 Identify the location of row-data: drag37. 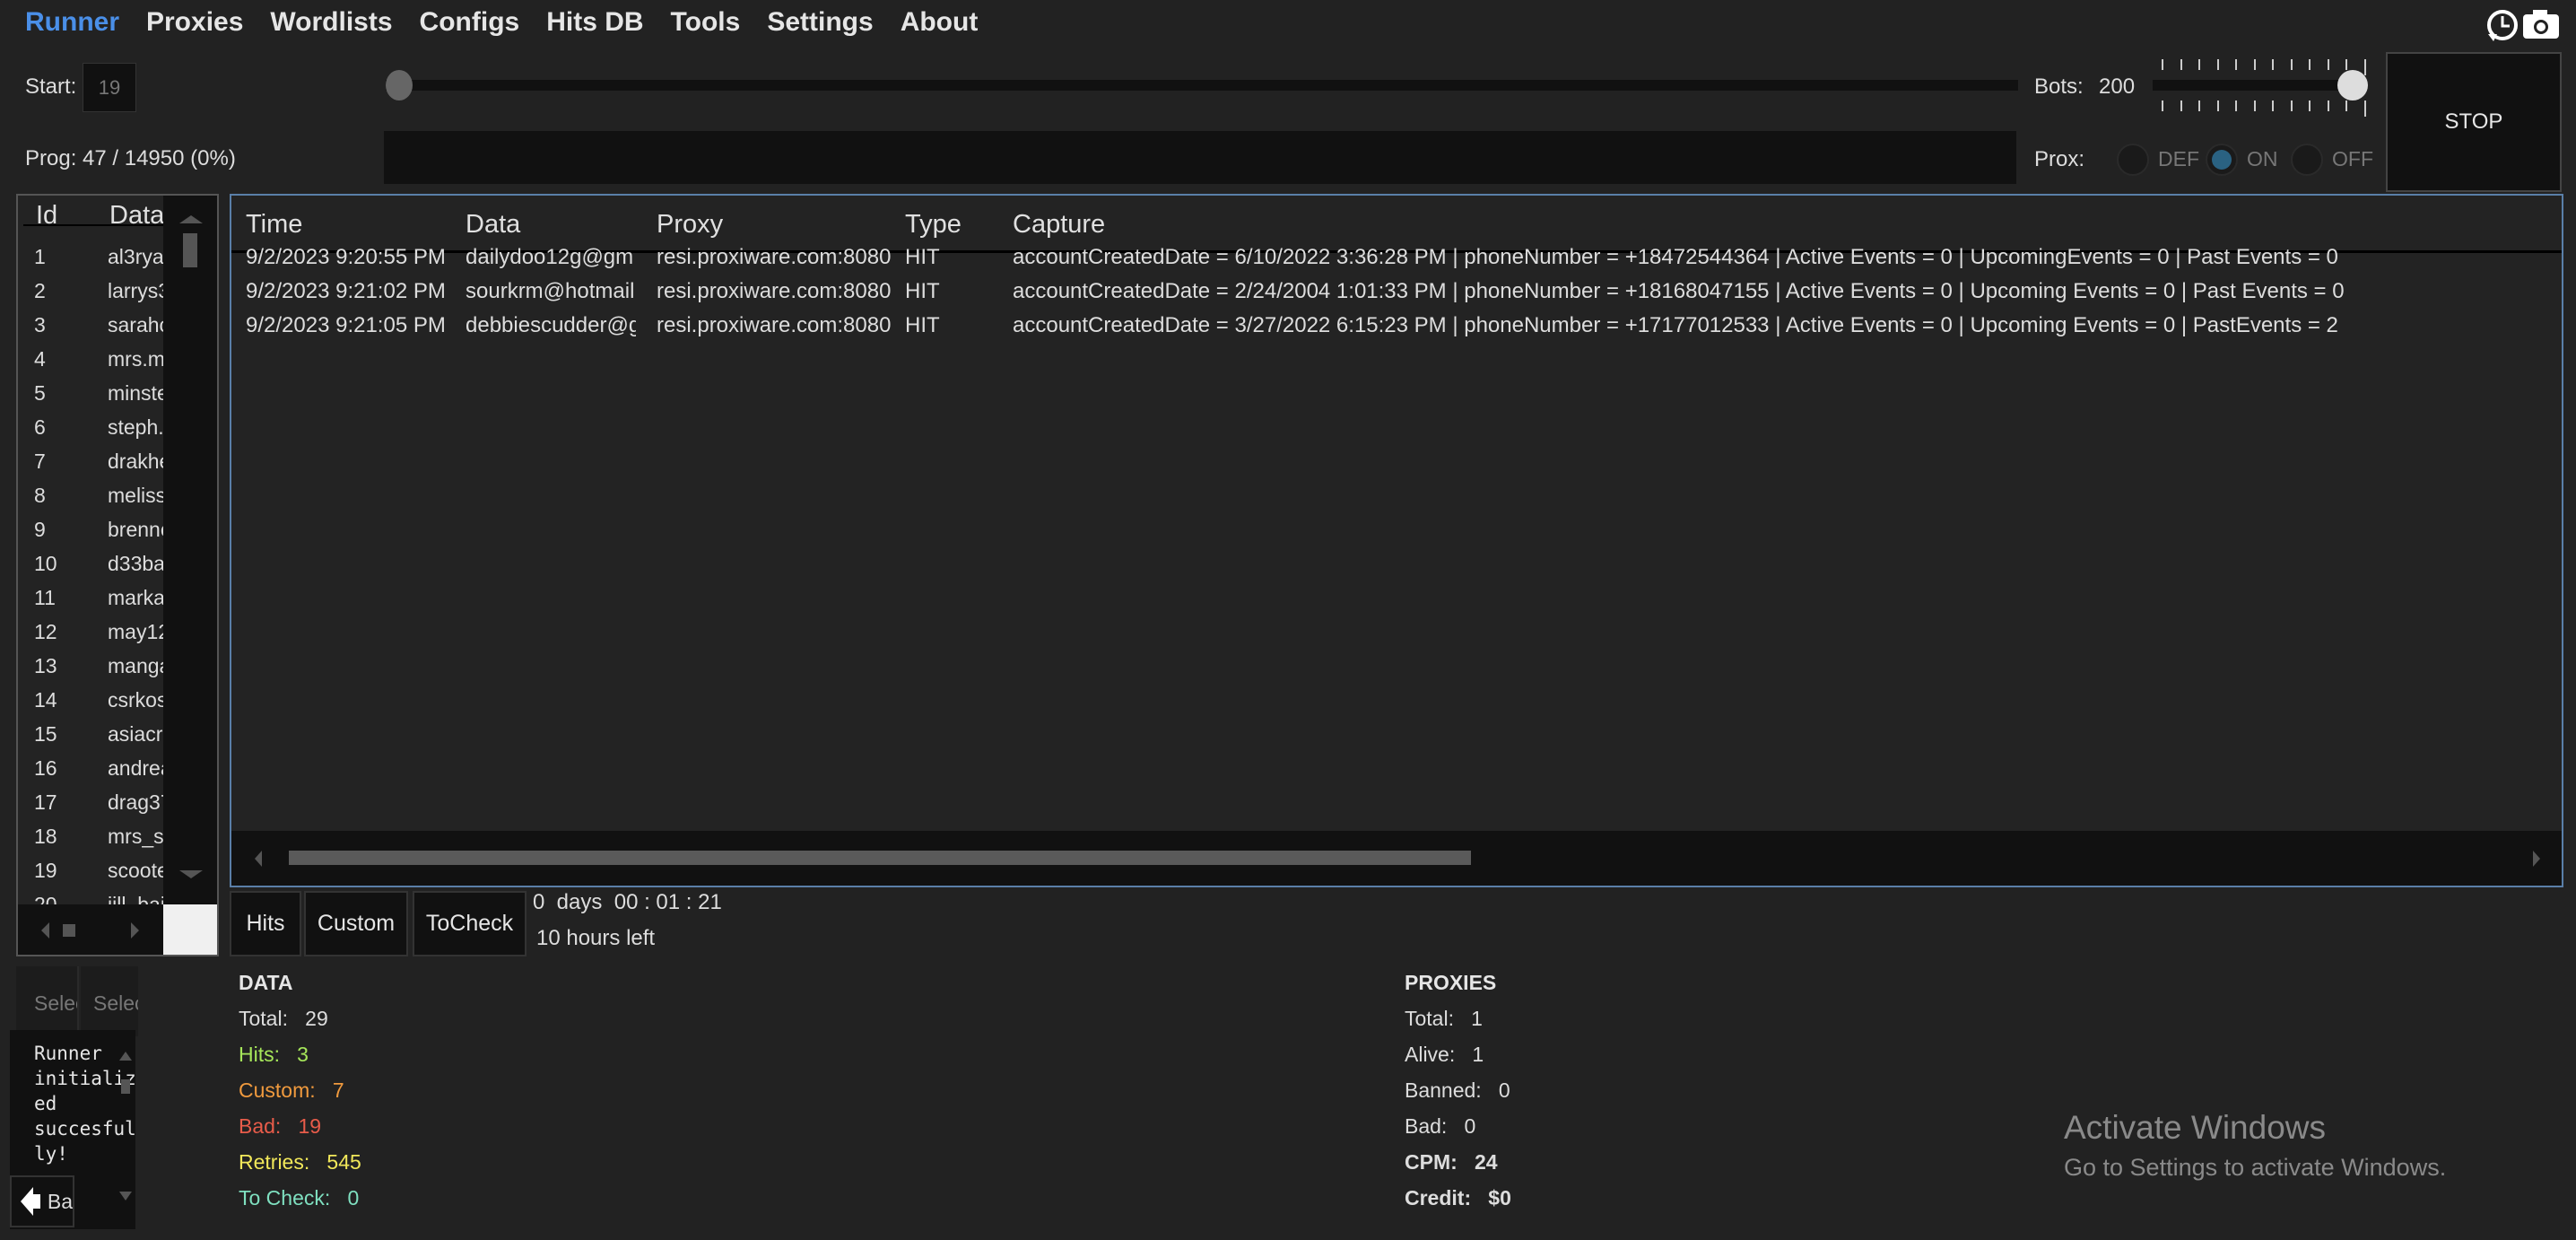
(135, 802).